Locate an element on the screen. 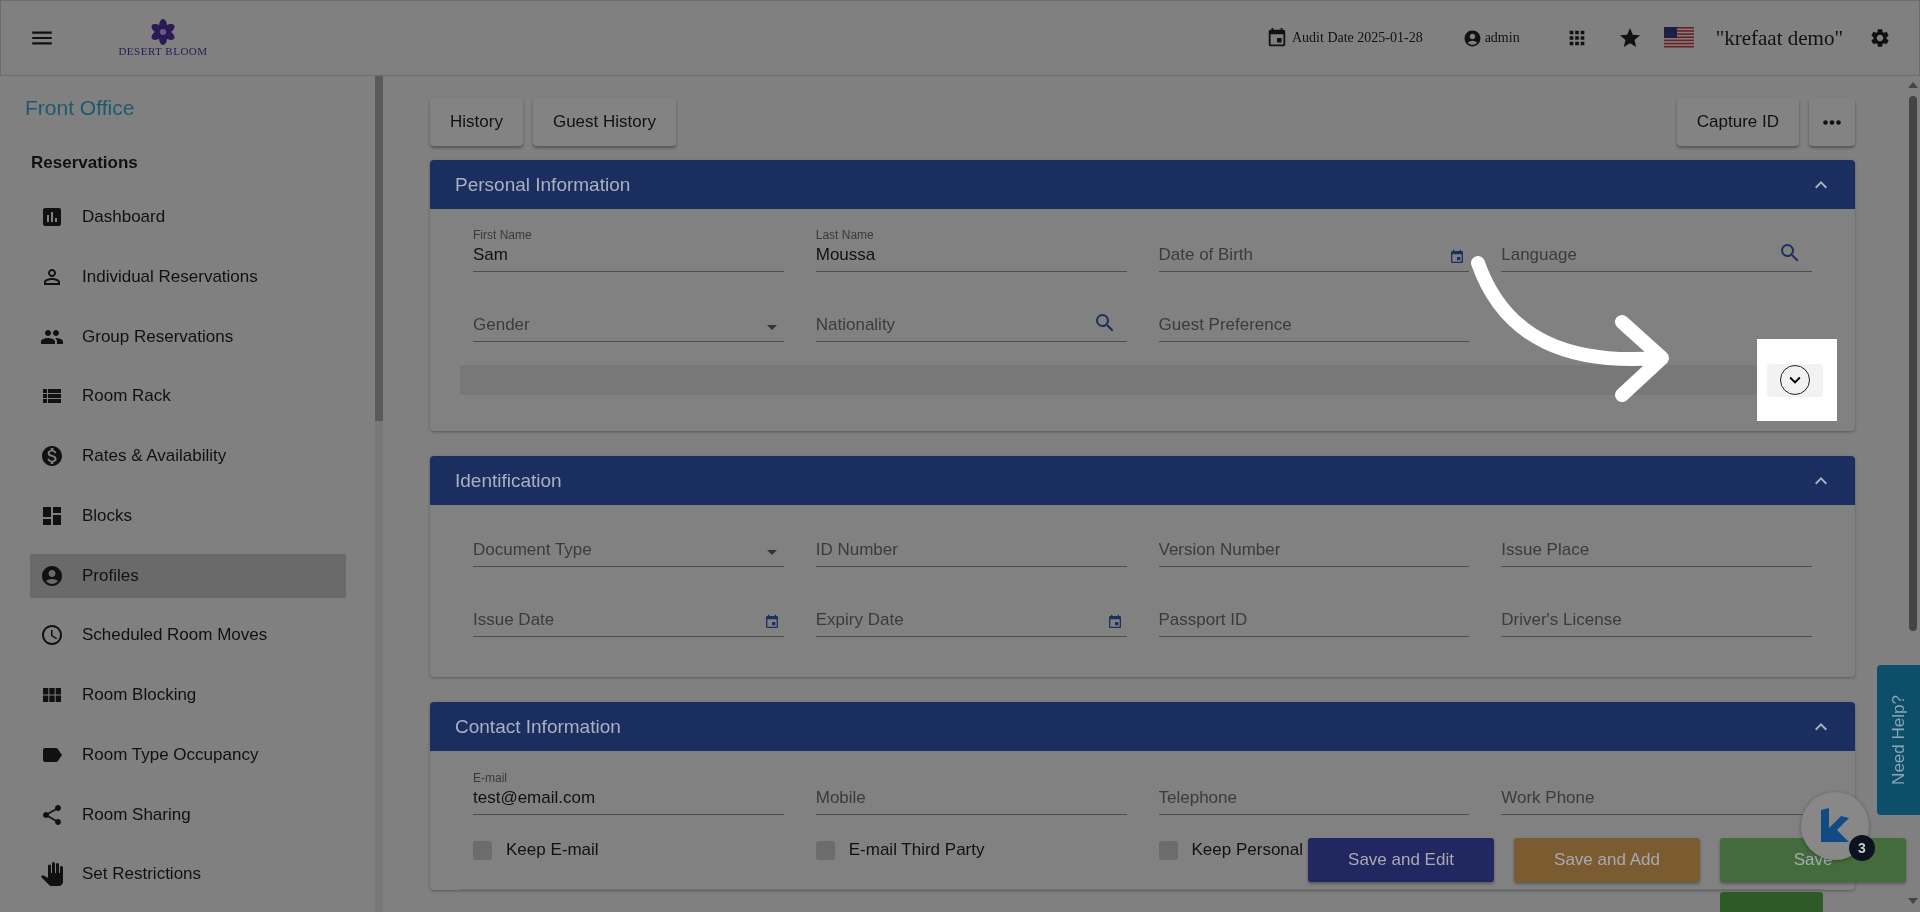  more-button is located at coordinates (1832, 122).